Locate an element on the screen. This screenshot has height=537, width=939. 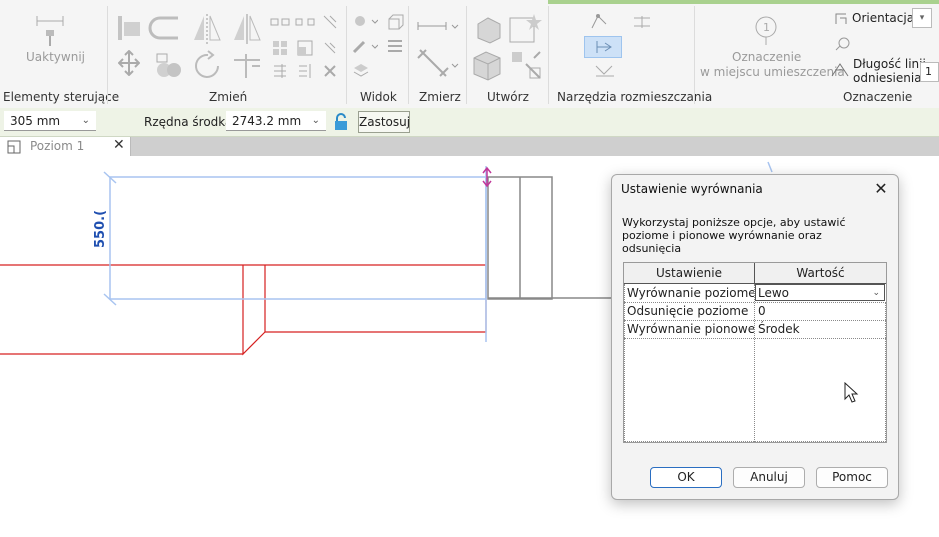
grid-bottom-edge is located at coordinates (755, 441).